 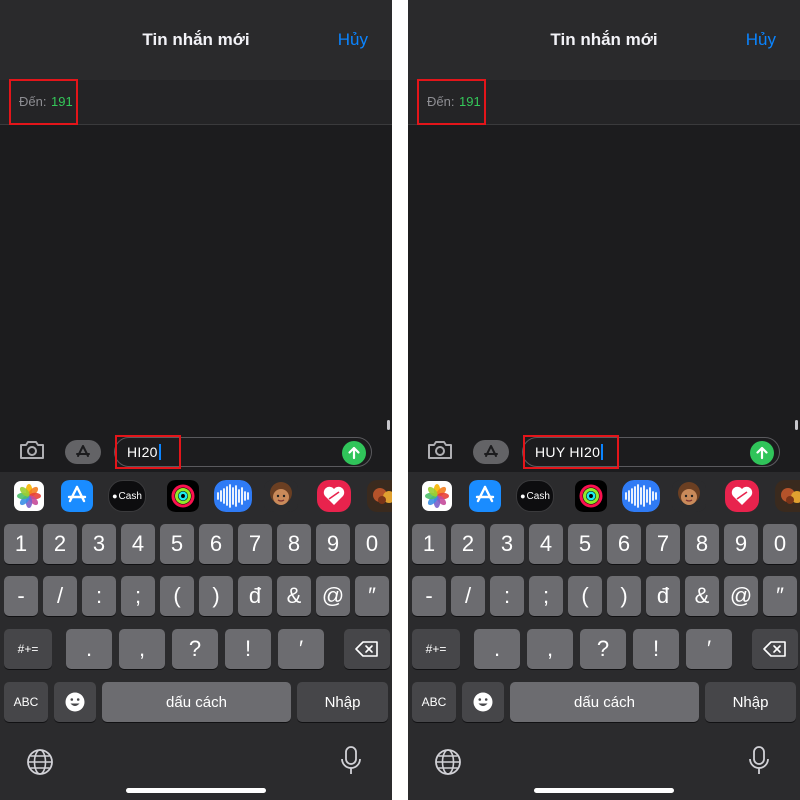 I want to click on emoji-icon, so click(x=483, y=702).